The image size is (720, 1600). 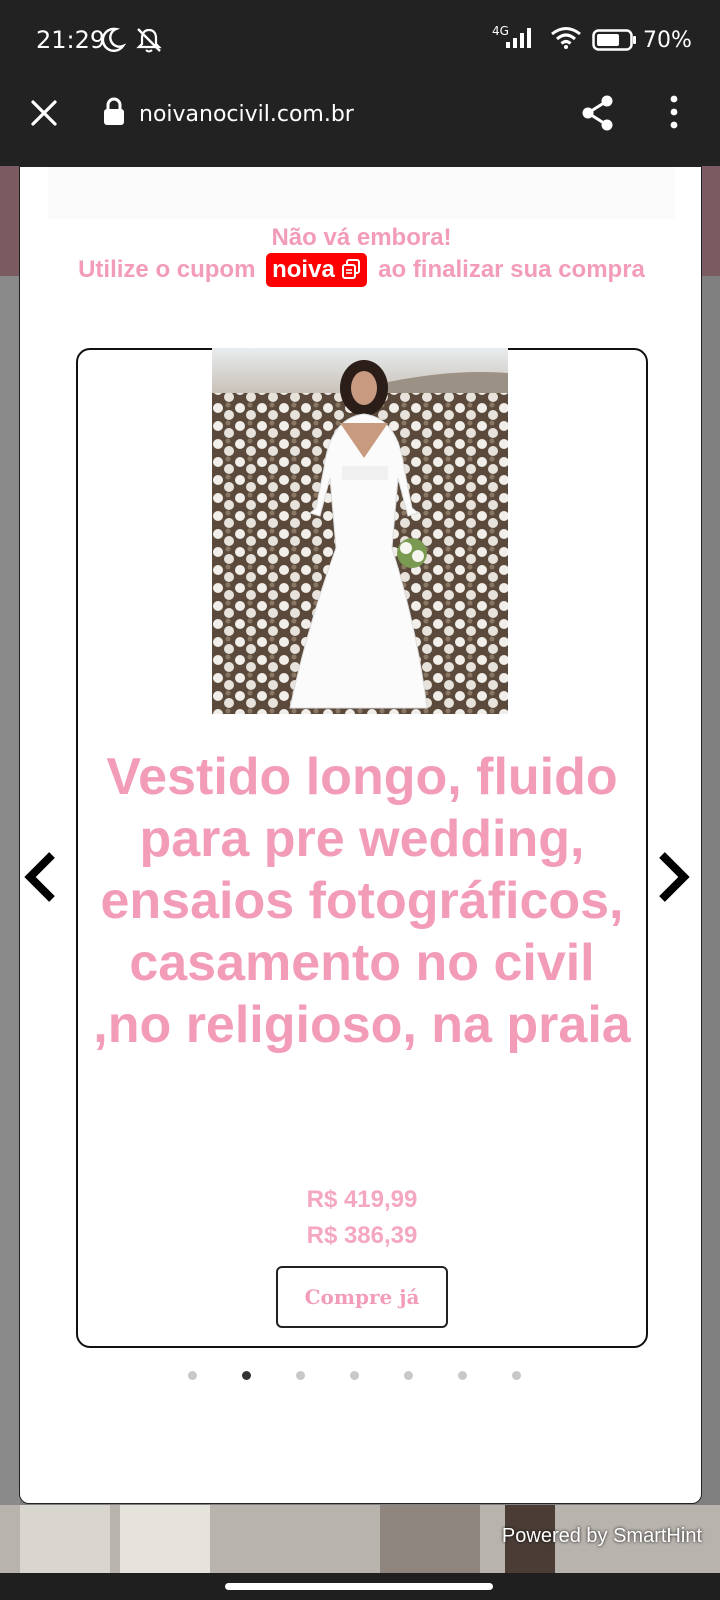 What do you see at coordinates (149, 40) in the screenshot?
I see `notifications-muted-icon` at bounding box center [149, 40].